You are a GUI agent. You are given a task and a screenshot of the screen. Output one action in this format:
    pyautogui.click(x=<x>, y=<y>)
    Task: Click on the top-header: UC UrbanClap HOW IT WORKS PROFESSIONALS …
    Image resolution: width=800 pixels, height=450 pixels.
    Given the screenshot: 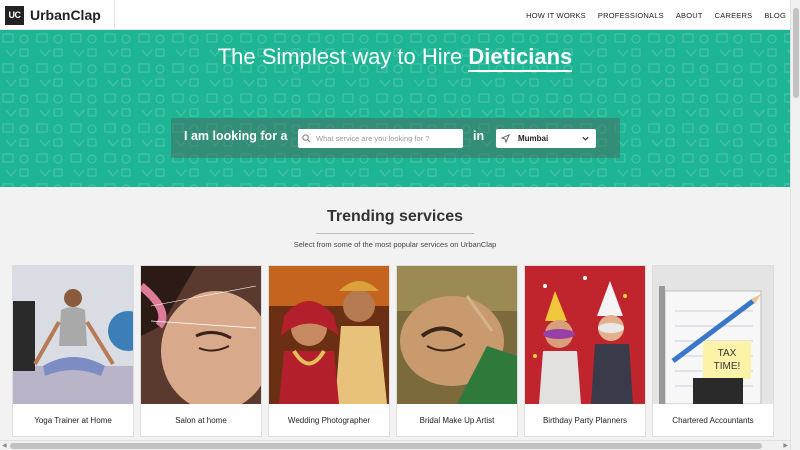 What is the action you would take?
    pyautogui.click(x=395, y=15)
    